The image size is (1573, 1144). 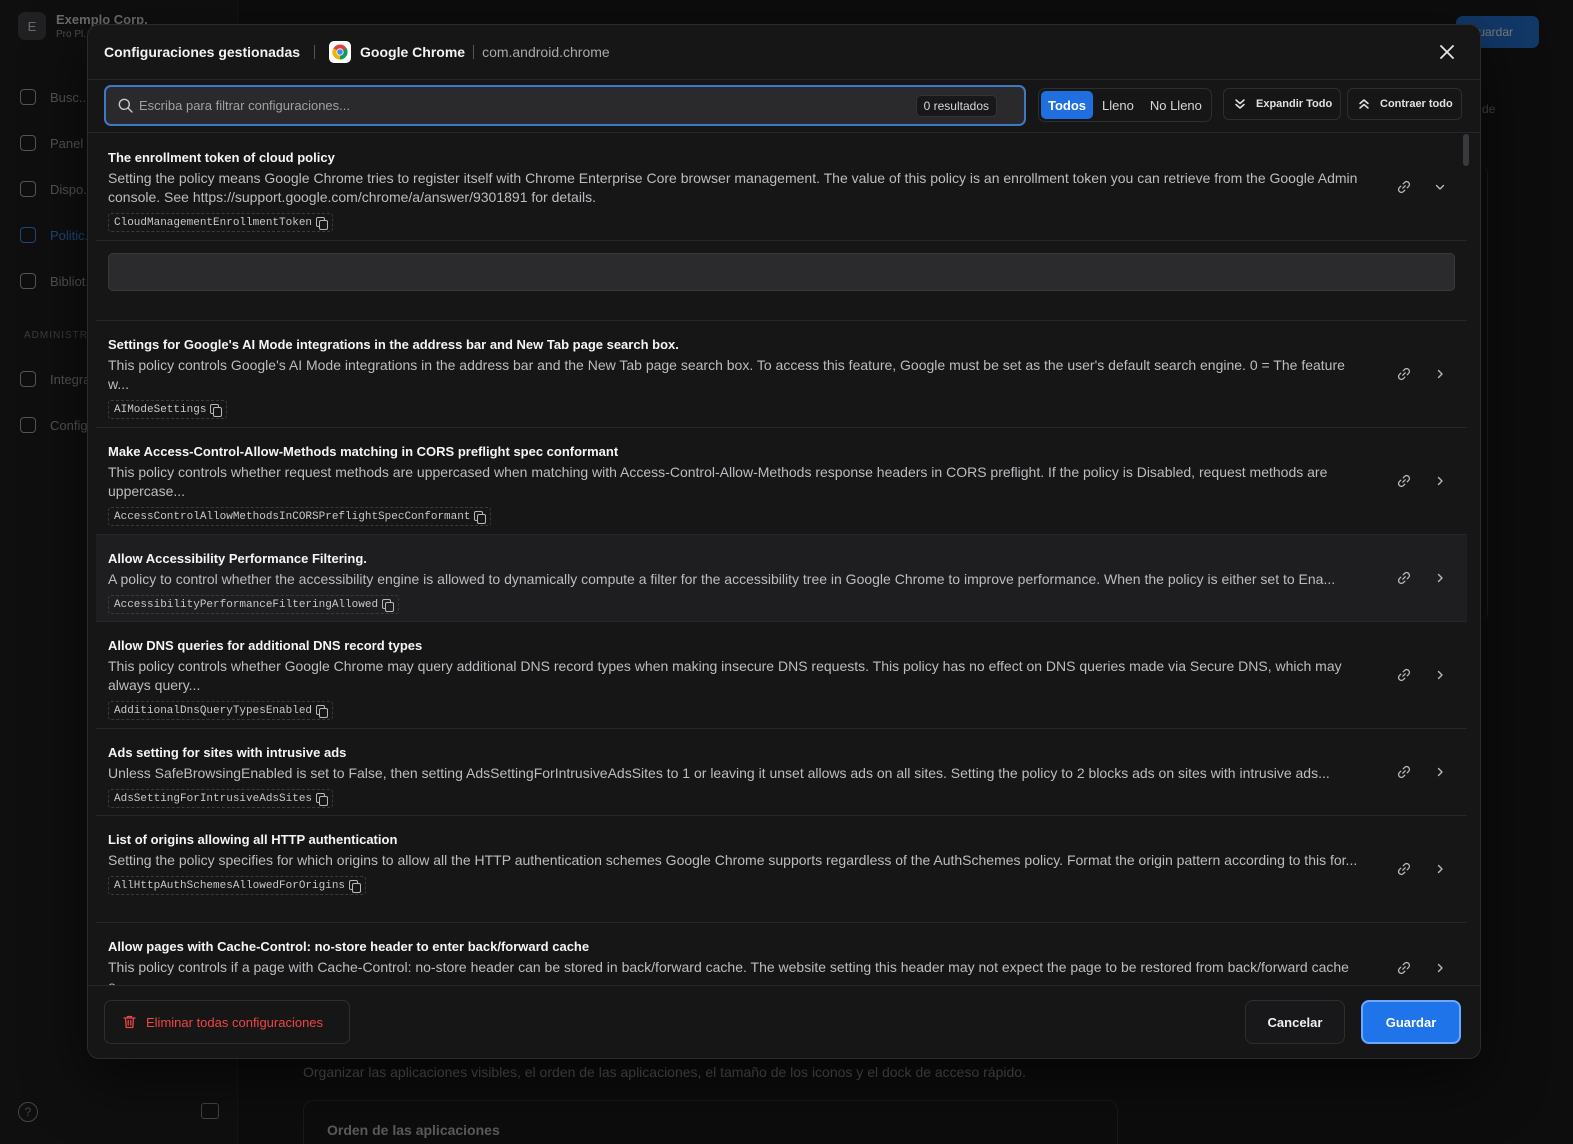 What do you see at coordinates (781, 272) in the screenshot?
I see `setting-value-input` at bounding box center [781, 272].